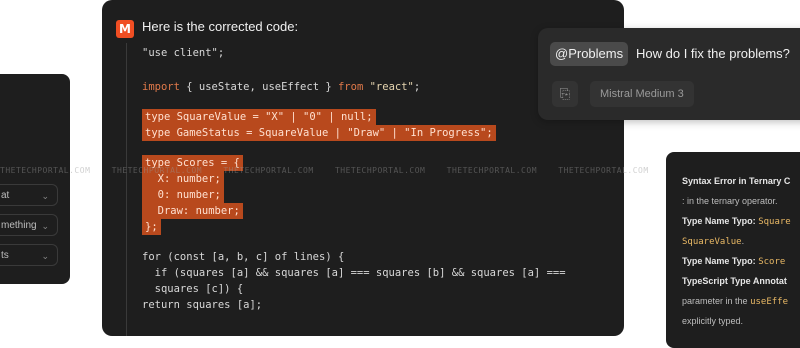 The width and height of the screenshot is (800, 348). I want to click on model-selector: Mistral Medium 3, so click(642, 94).